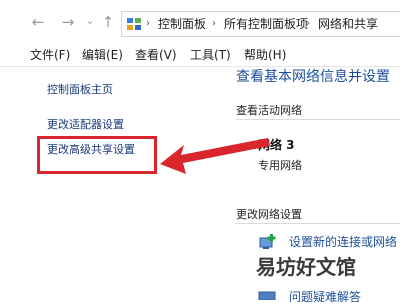  Describe the element at coordinates (276, 145) in the screenshot. I see `network-name: 网络 3` at that location.